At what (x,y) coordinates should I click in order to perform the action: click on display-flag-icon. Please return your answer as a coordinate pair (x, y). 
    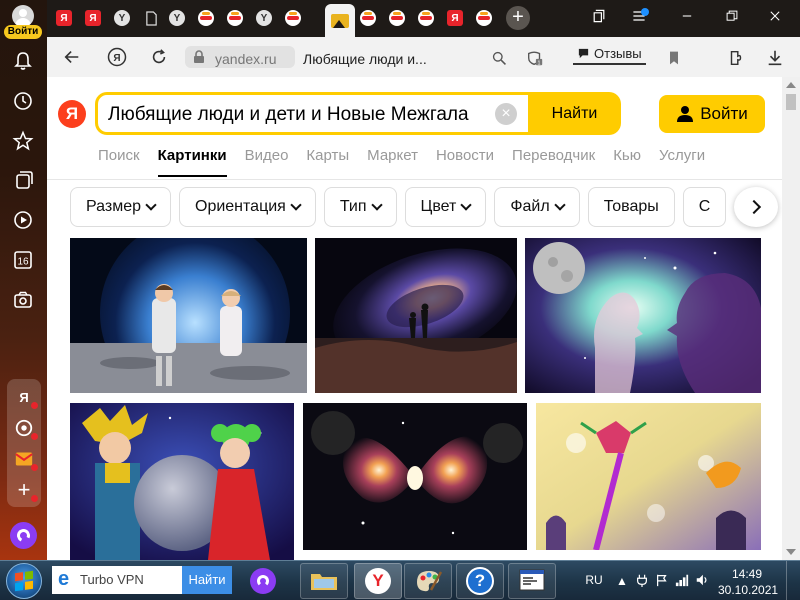
    Looking at the image, I should click on (662, 581).